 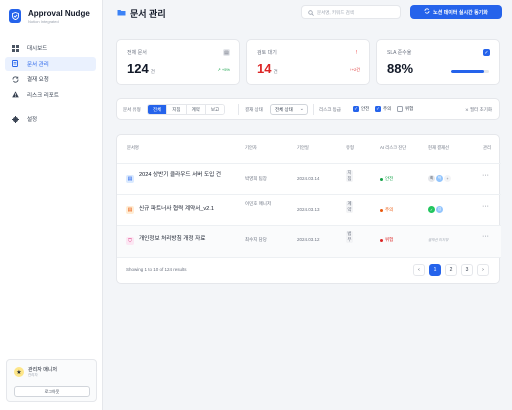 I want to click on column-header: 기안자, so click(x=251, y=147).